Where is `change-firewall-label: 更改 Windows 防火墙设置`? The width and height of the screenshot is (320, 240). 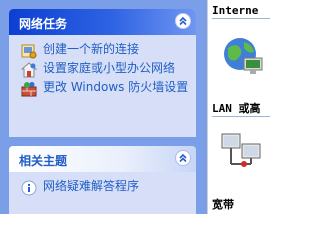 change-firewall-label: 更改 Windows 防火墙设置 is located at coordinates (116, 87).